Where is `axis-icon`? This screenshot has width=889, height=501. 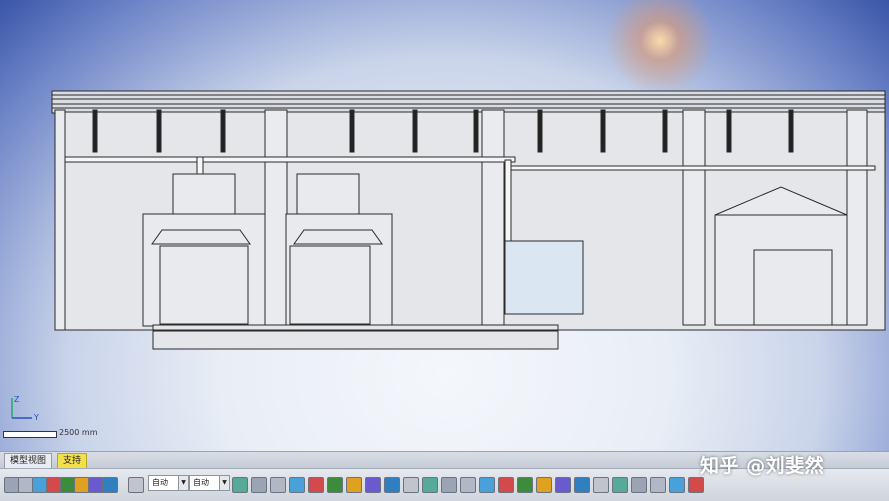
axis-icon is located at coordinates (136, 485).